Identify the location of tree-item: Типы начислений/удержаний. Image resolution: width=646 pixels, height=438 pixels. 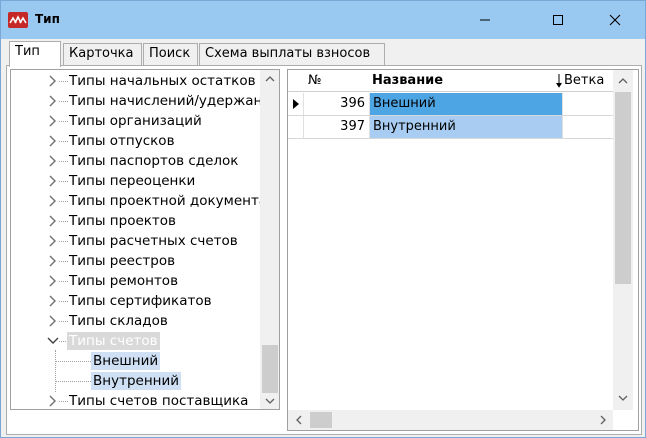
(145, 101).